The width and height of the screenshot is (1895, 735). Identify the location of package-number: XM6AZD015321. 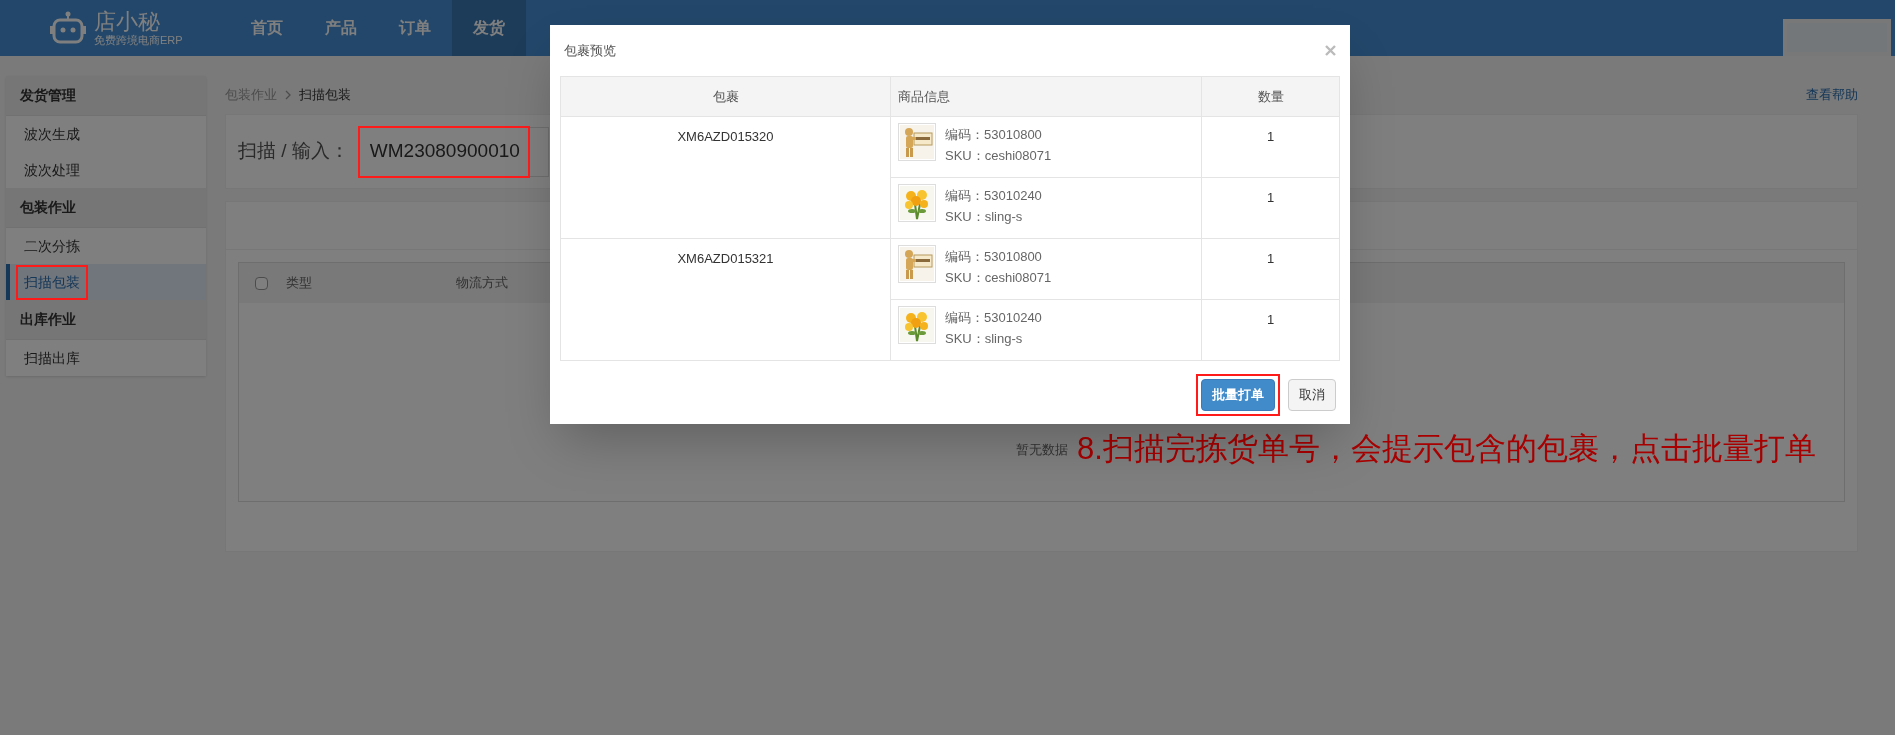
(725, 258).